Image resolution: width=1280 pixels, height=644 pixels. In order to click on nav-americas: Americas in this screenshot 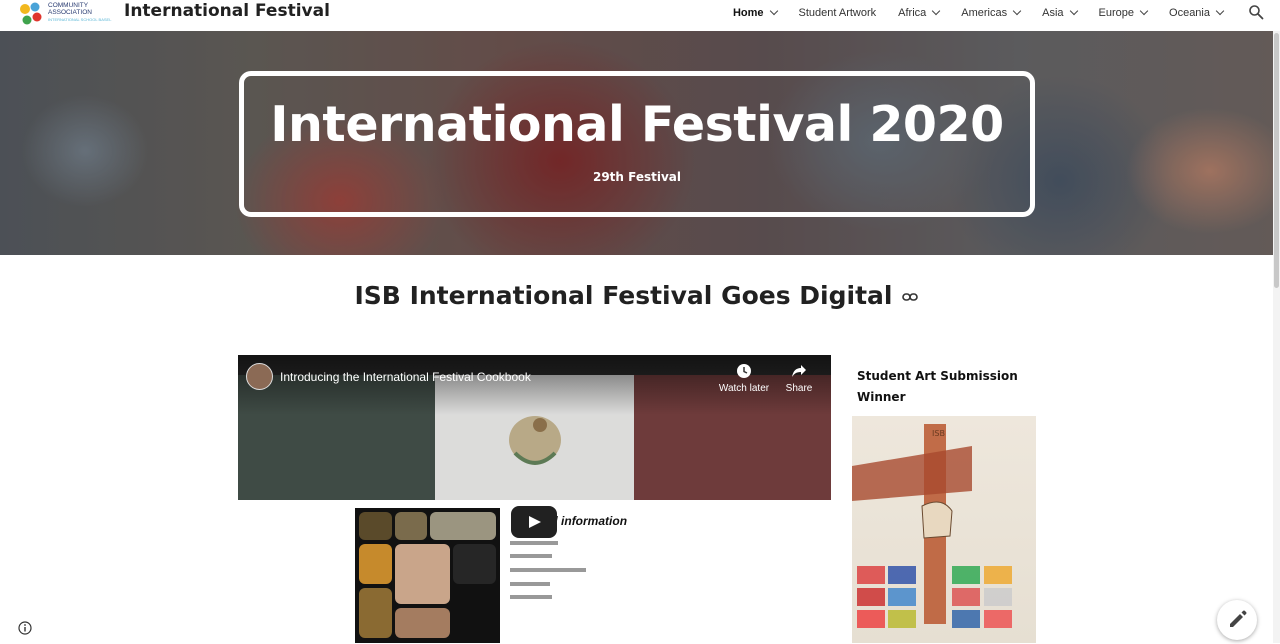, I will do `click(990, 13)`.